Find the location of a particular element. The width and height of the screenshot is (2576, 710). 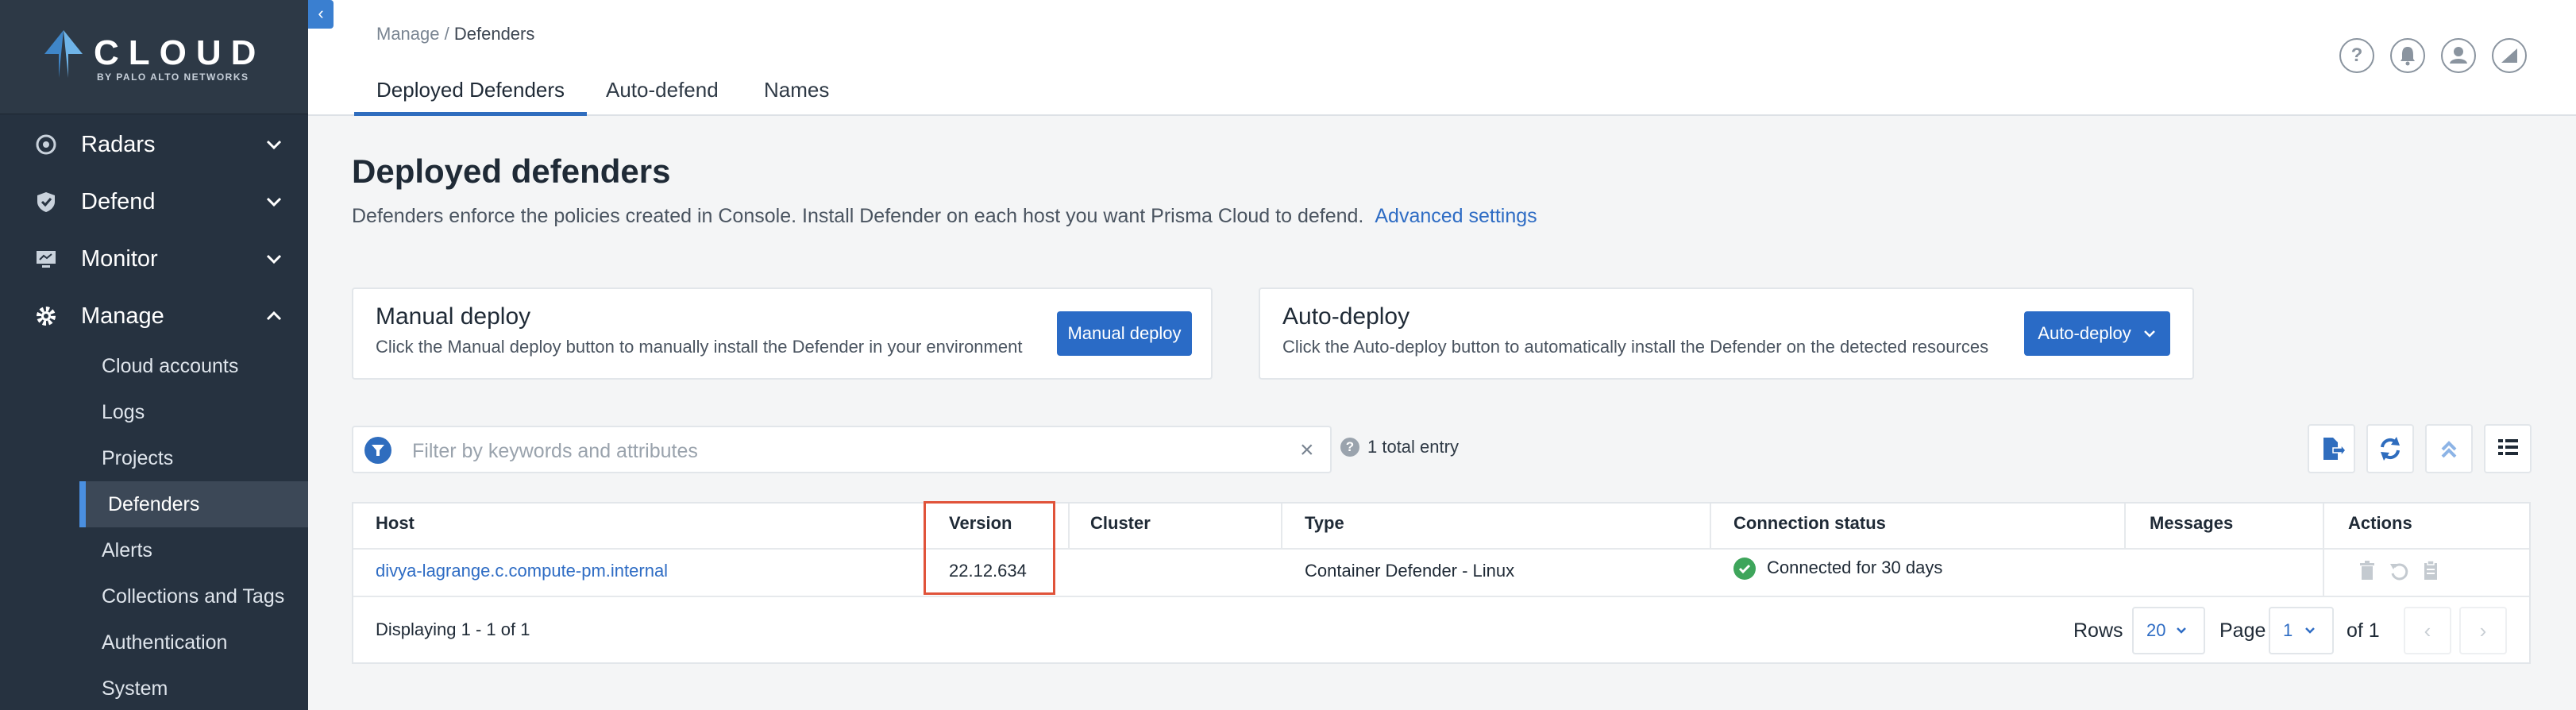

sidebar-item-authentication: Authentication is located at coordinates (193, 642).